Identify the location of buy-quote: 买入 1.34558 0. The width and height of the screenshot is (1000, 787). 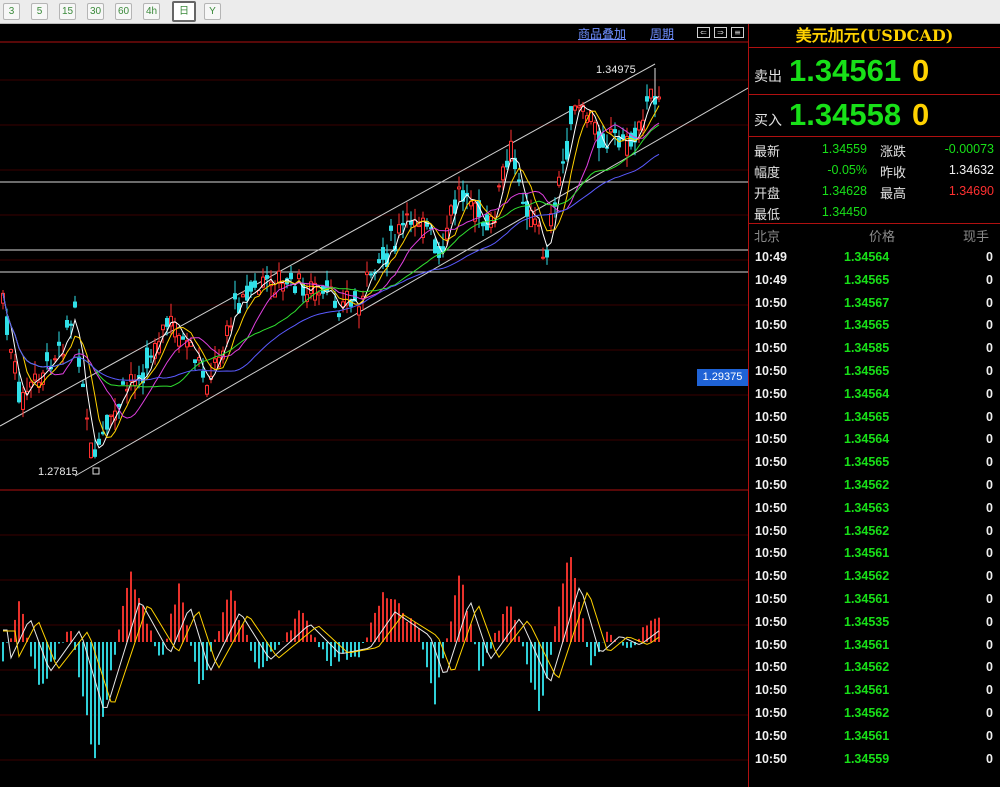
(874, 116).